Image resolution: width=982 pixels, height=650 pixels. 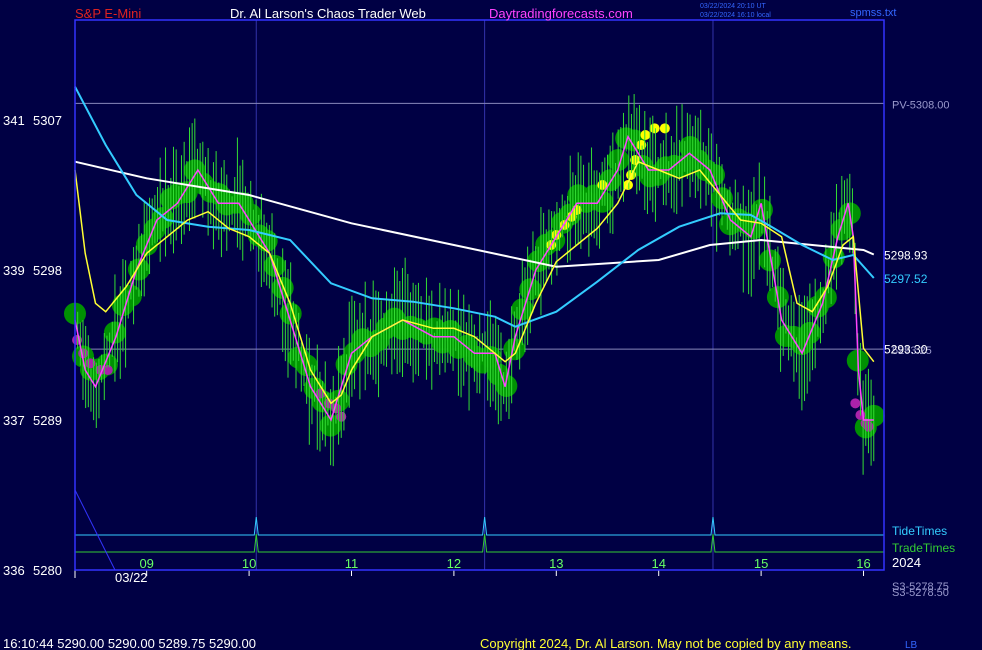 What do you see at coordinates (733, 6) in the screenshot?
I see `timestamp-ut: 03/22/2024 20:10 UT` at bounding box center [733, 6].